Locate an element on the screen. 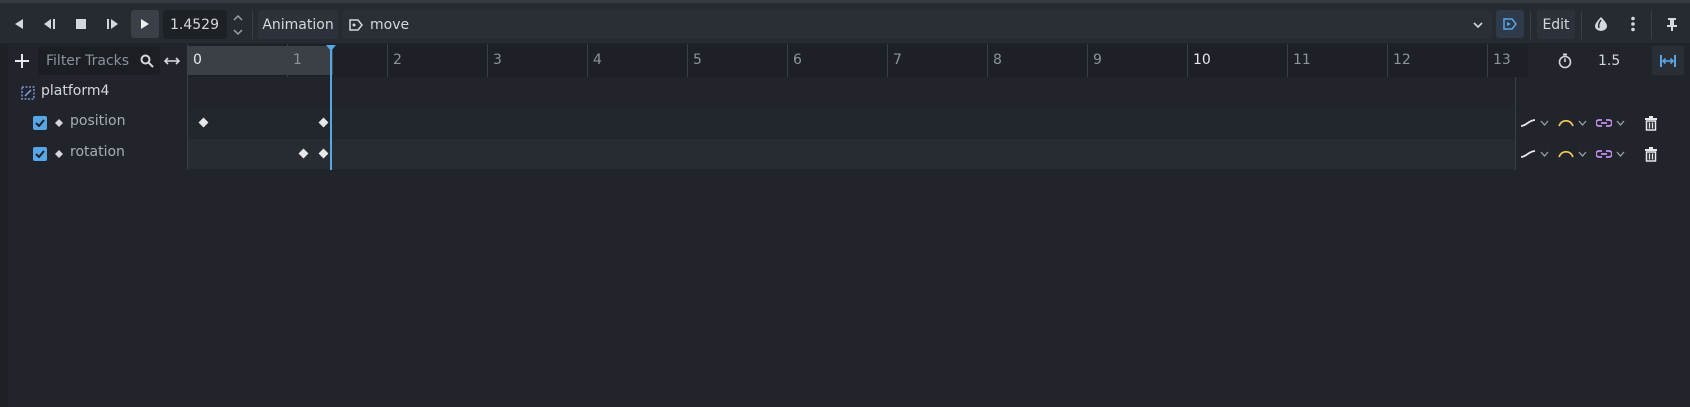  timeline-zoom-fit-button is located at coordinates (172, 60).